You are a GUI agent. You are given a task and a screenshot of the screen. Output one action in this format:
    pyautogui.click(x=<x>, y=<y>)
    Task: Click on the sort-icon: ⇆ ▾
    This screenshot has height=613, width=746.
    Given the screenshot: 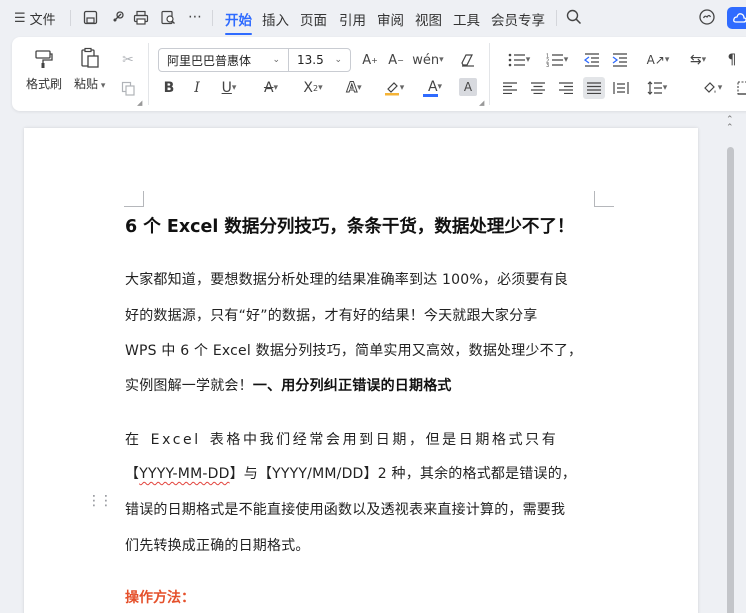 What is the action you would take?
    pyautogui.click(x=698, y=60)
    